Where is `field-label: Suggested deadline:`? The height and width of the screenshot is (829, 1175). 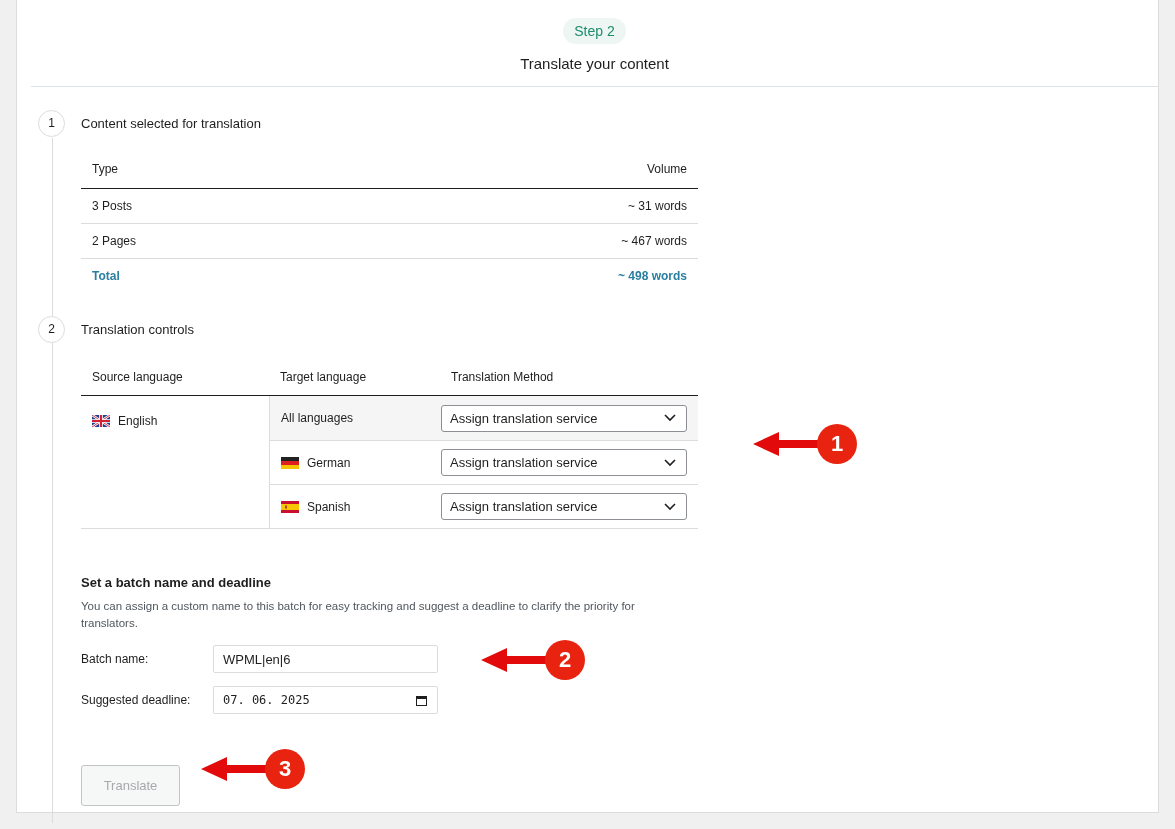 field-label: Suggested deadline: is located at coordinates (136, 700).